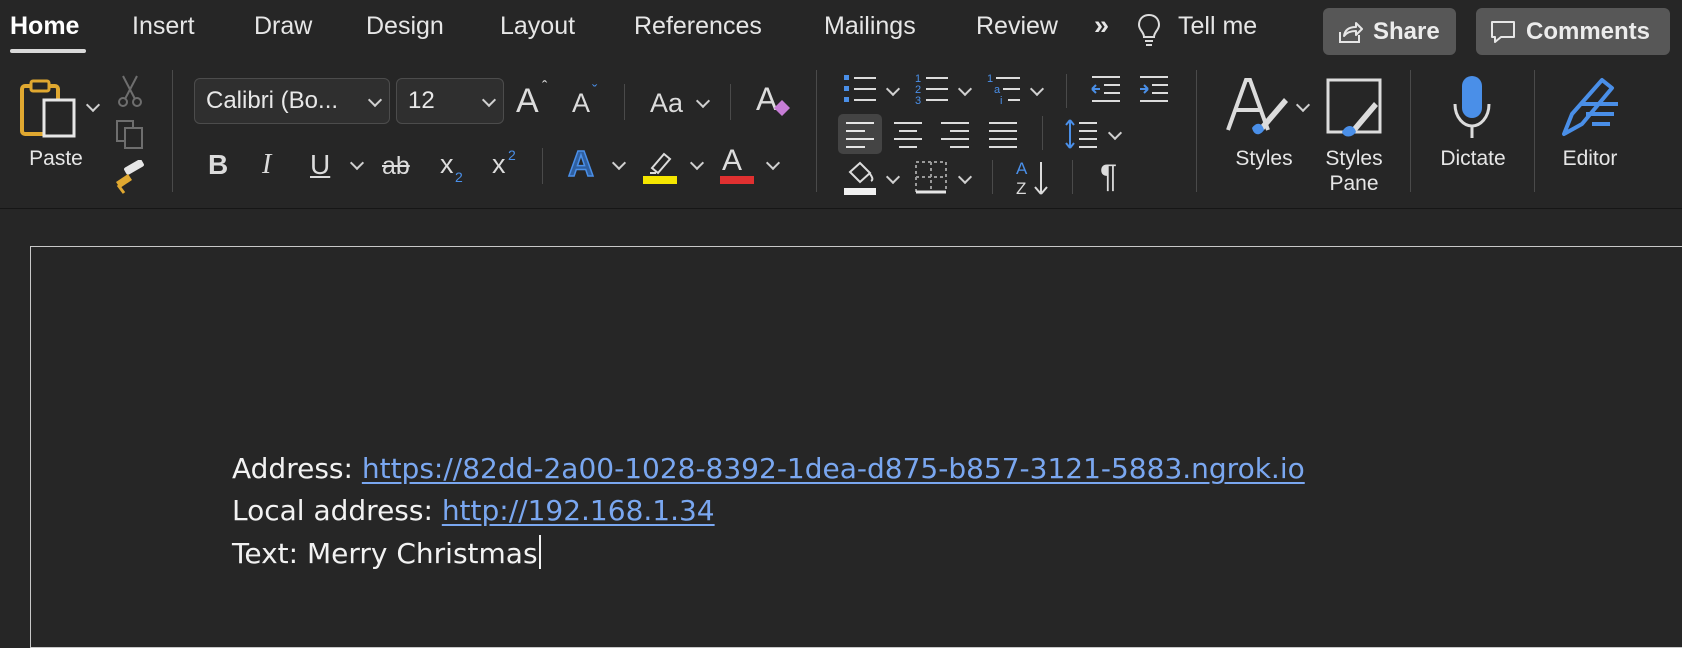 This screenshot has width=1682, height=648. I want to click on microphone-icon, so click(1472, 107).